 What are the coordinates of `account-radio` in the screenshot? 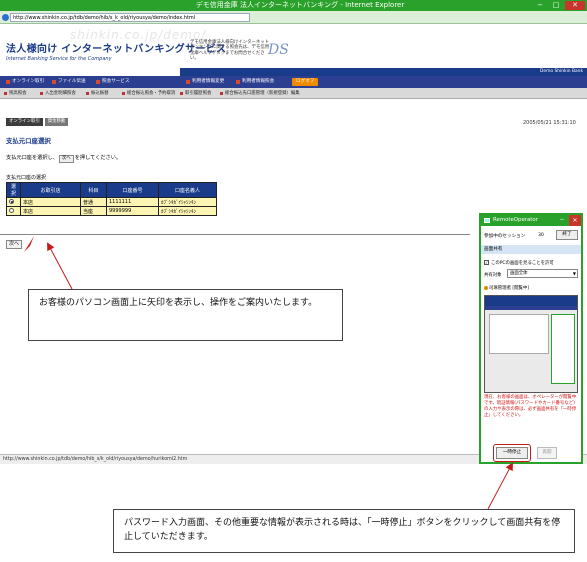 It's located at (11, 210).